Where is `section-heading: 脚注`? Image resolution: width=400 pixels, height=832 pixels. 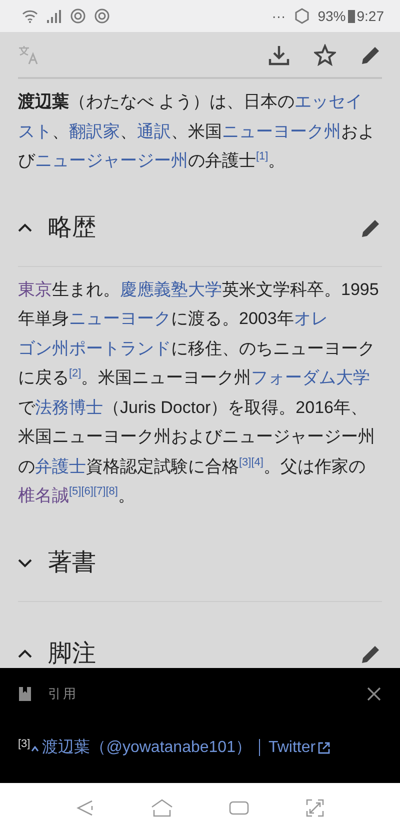
section-heading: 脚注 is located at coordinates (196, 652).